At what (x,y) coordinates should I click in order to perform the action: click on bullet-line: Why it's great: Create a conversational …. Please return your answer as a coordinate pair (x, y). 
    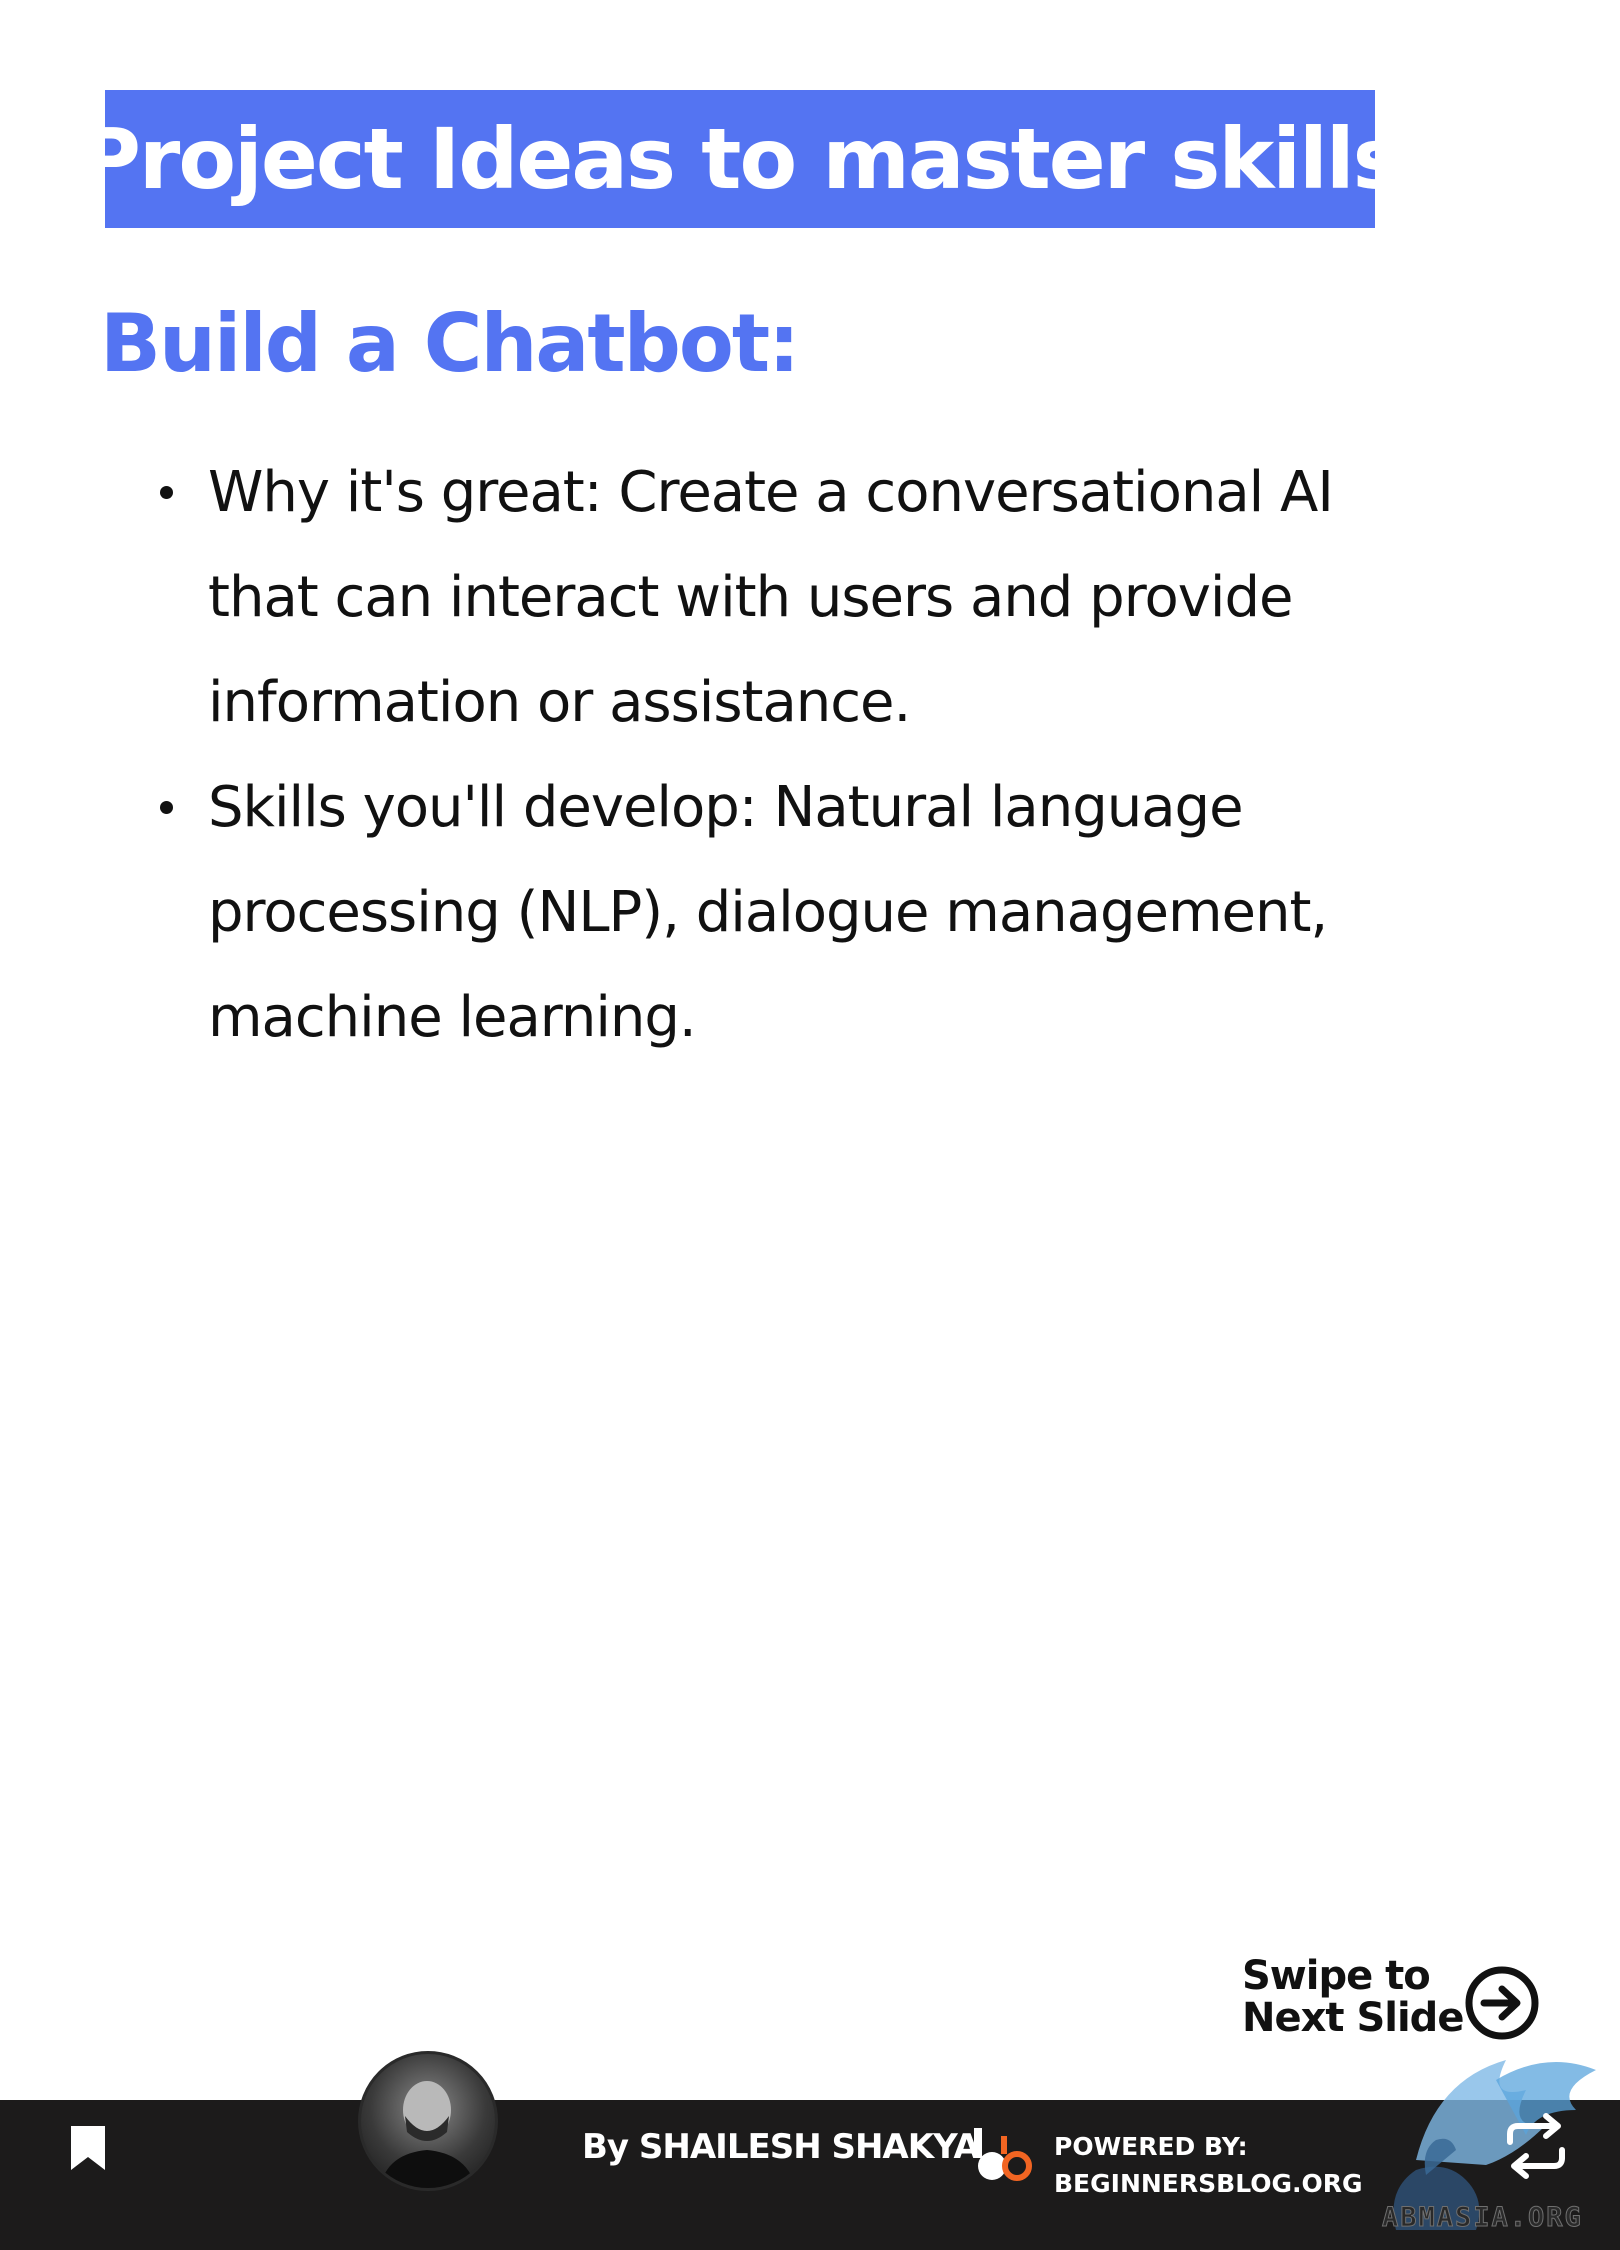
    Looking at the image, I should click on (771, 492).